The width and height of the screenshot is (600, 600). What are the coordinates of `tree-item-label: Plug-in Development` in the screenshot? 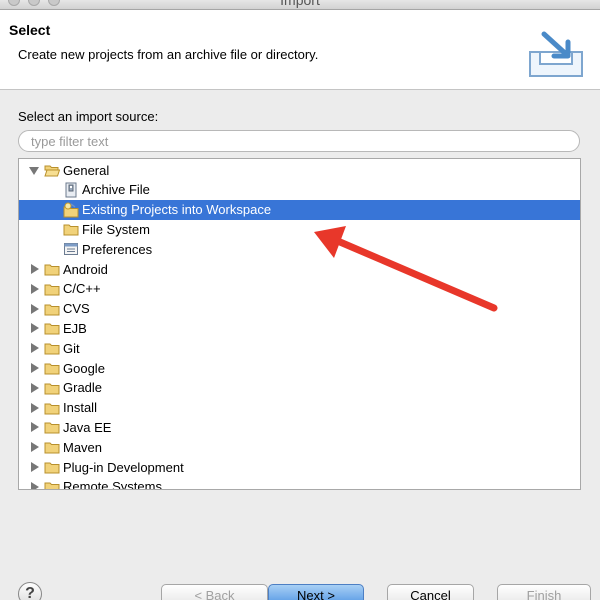 It's located at (123, 467).